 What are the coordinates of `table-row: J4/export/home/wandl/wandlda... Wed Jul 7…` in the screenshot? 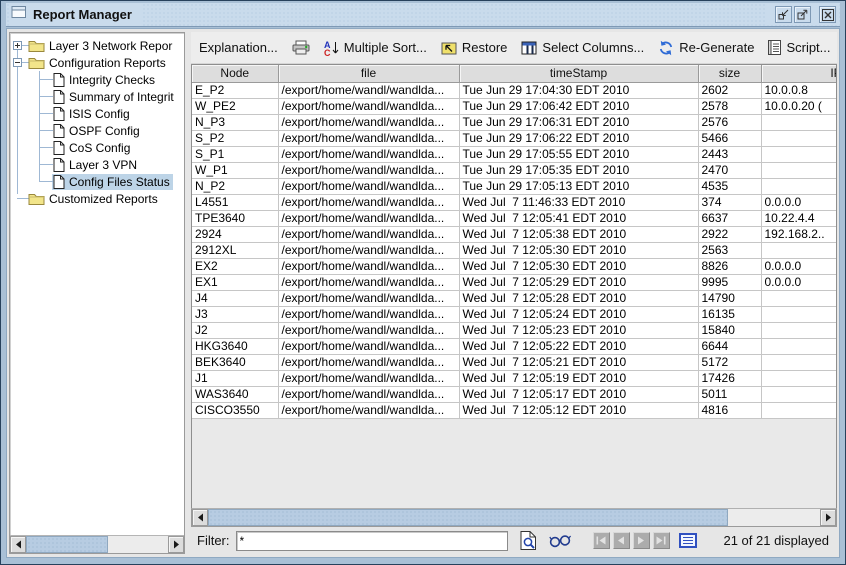 It's located at (514, 298).